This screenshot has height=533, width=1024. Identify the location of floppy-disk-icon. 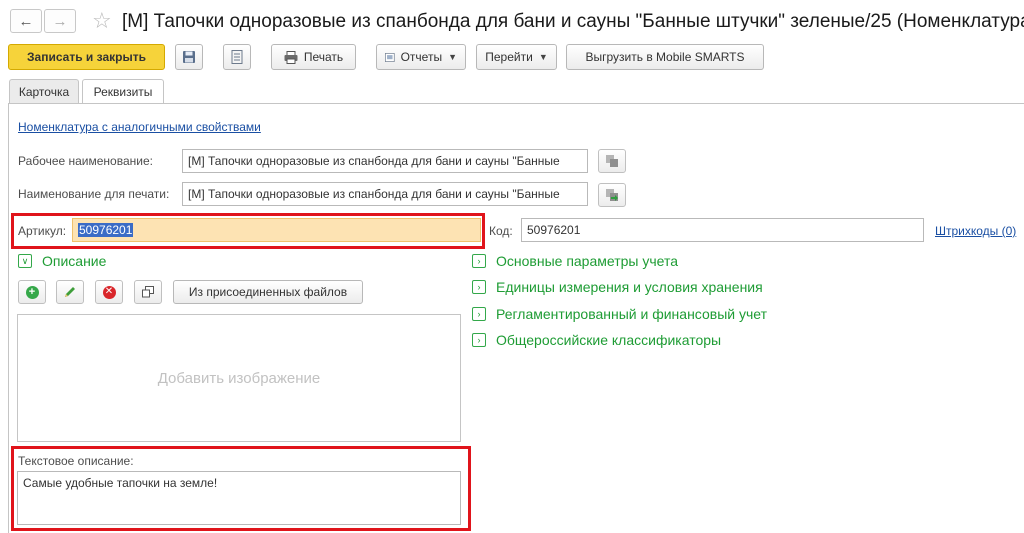
(189, 57).